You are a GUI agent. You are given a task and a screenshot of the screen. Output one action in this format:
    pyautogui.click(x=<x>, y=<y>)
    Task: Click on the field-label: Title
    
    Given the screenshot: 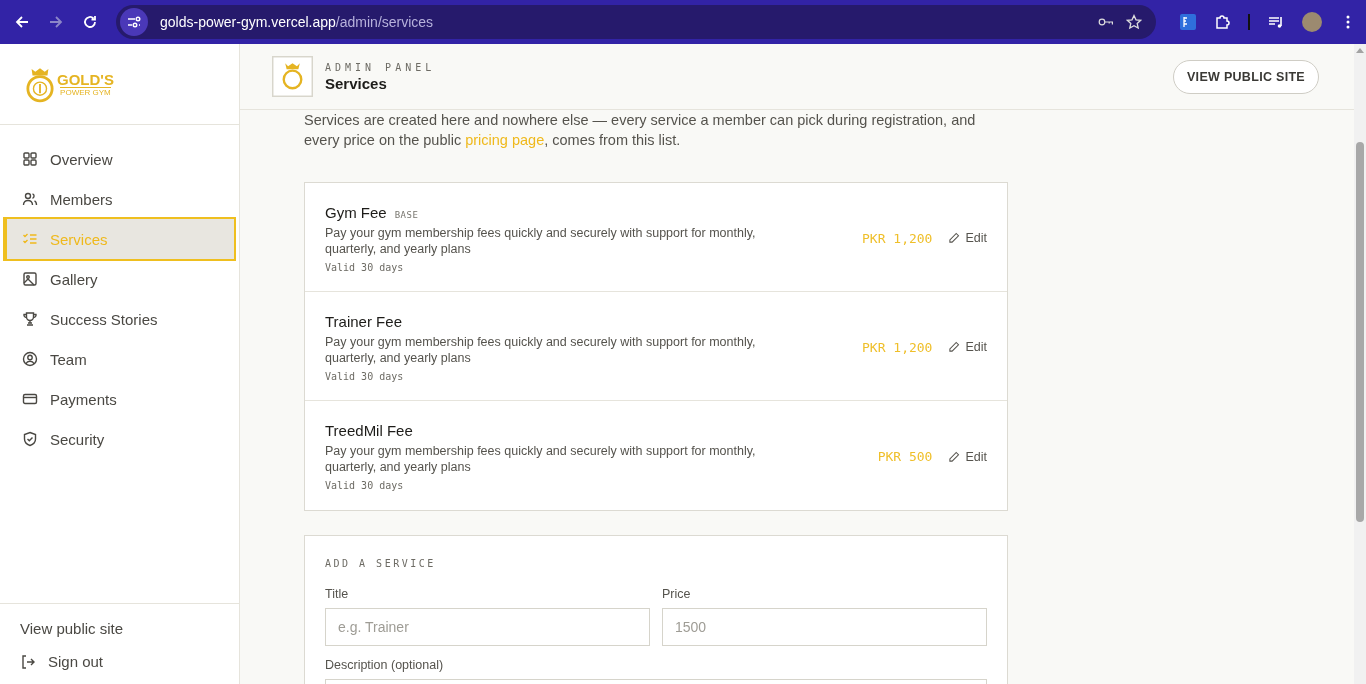 What is the action you would take?
    pyautogui.click(x=337, y=594)
    